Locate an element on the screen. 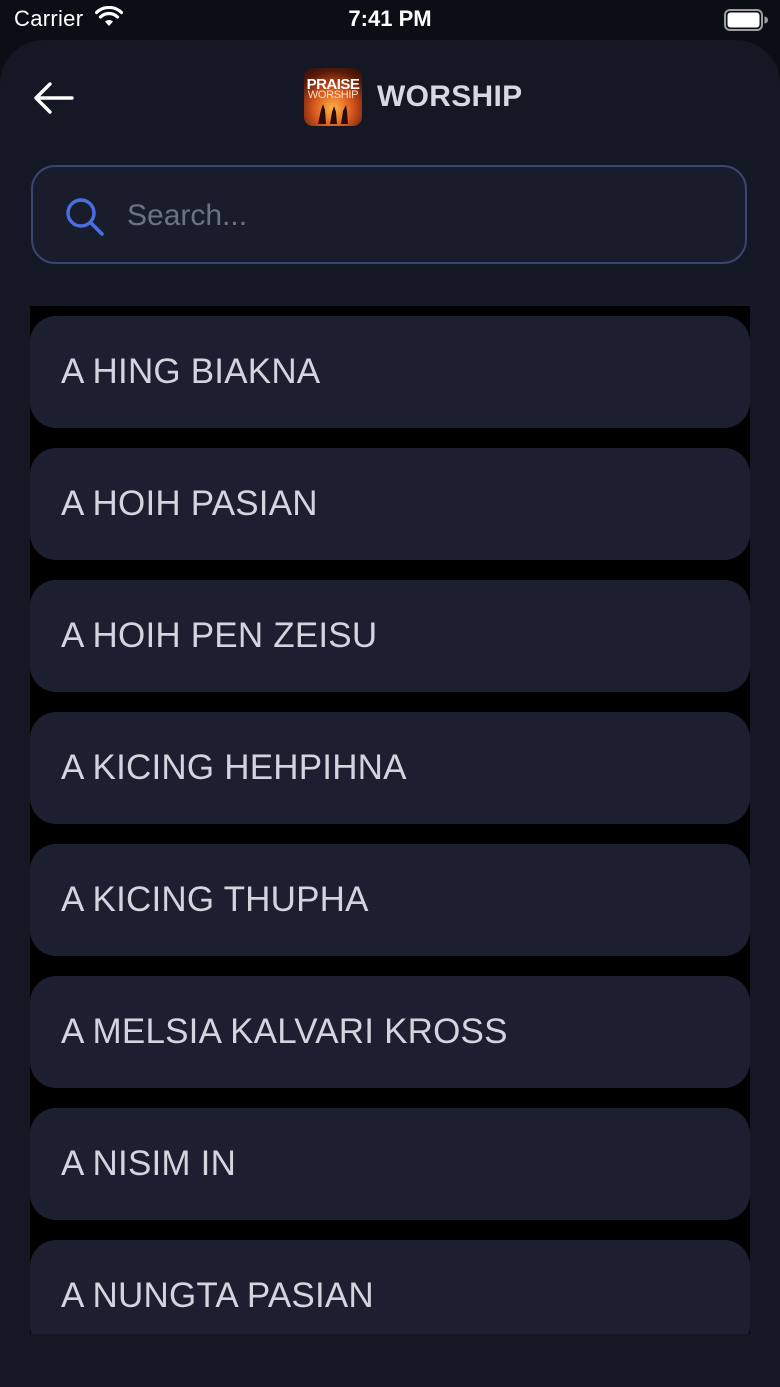 This screenshot has width=780, height=1387. search-icon is located at coordinates (85, 217).